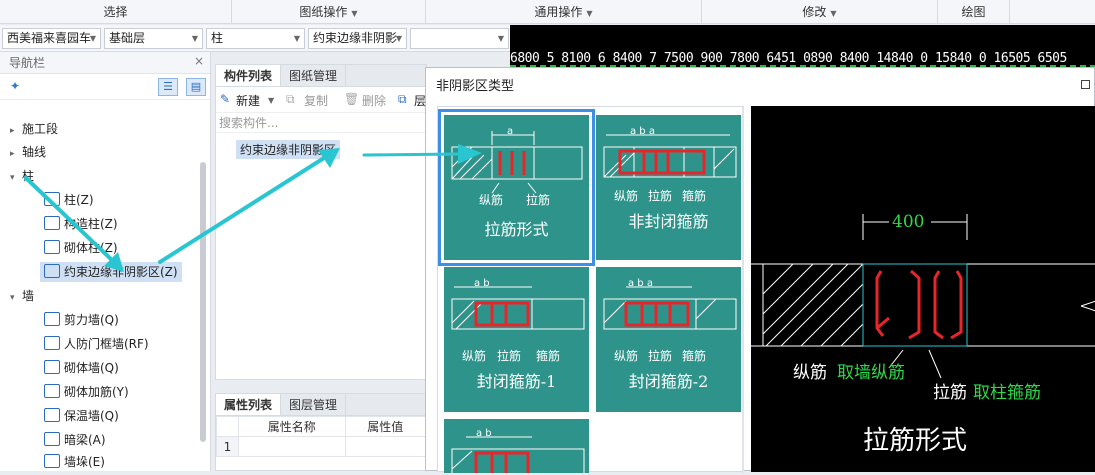 This screenshot has width=1095, height=475. What do you see at coordinates (950, 393) in the screenshot?
I see `legend-tie-prefix: 拉筋` at bounding box center [950, 393].